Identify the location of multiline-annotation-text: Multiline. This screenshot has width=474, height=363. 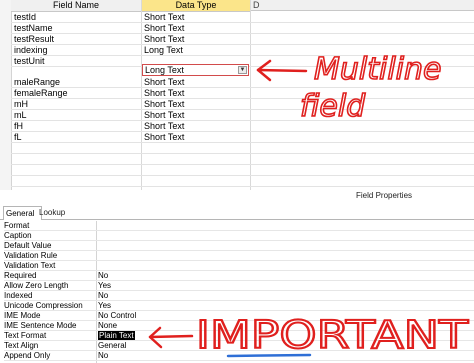
(377, 69).